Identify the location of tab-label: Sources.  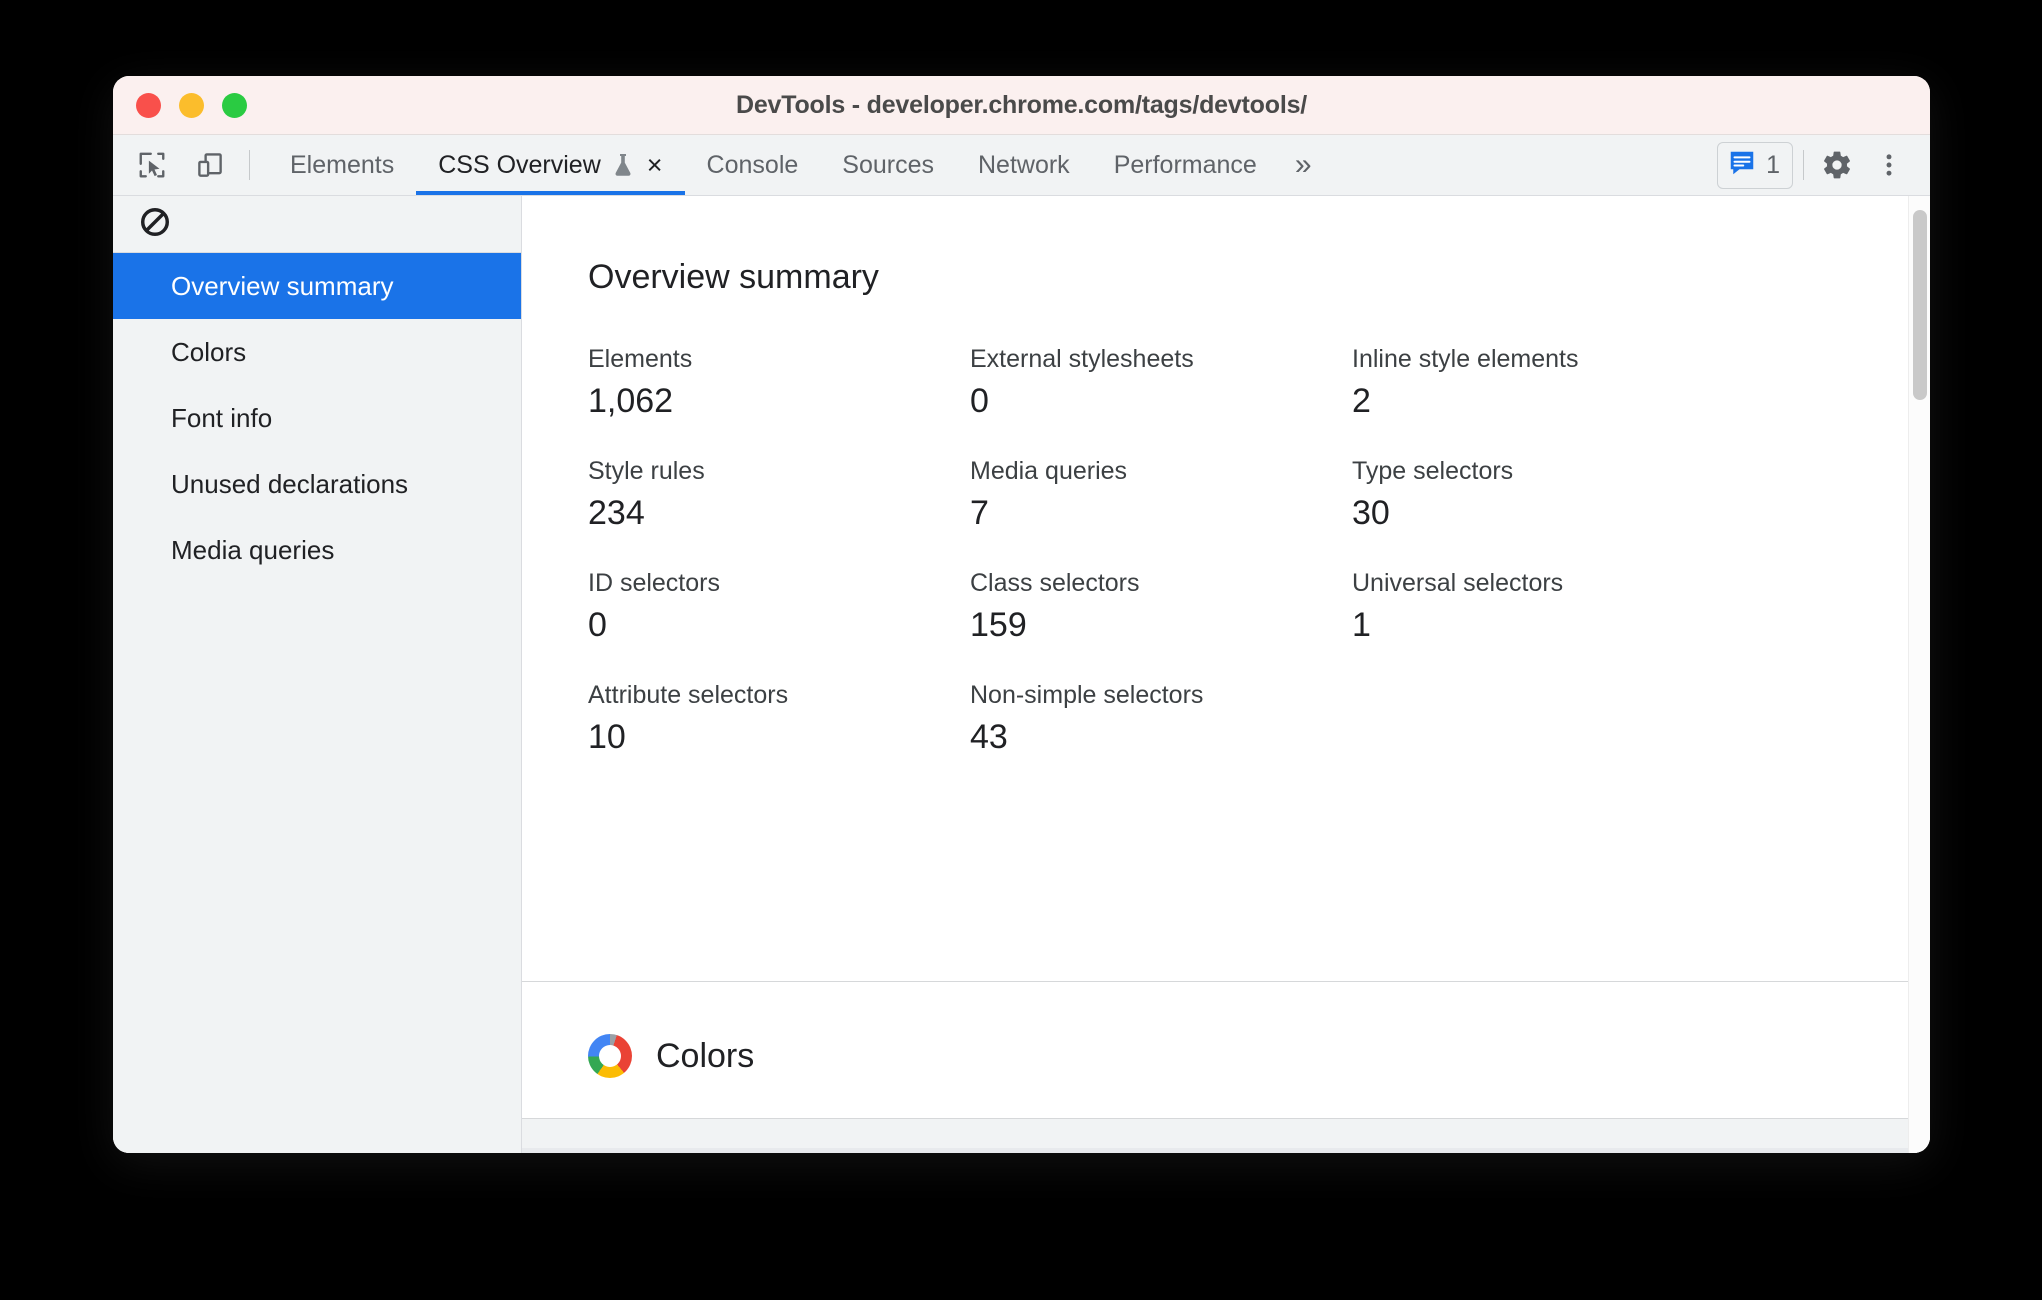
(888, 164).